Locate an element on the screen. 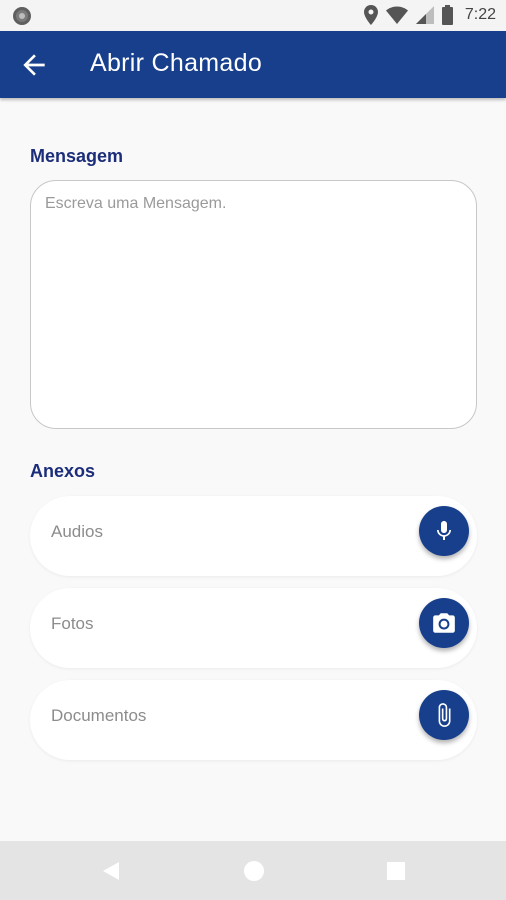 The width and height of the screenshot is (506, 900). status-icons: 7:22 is located at coordinates (429, 15).